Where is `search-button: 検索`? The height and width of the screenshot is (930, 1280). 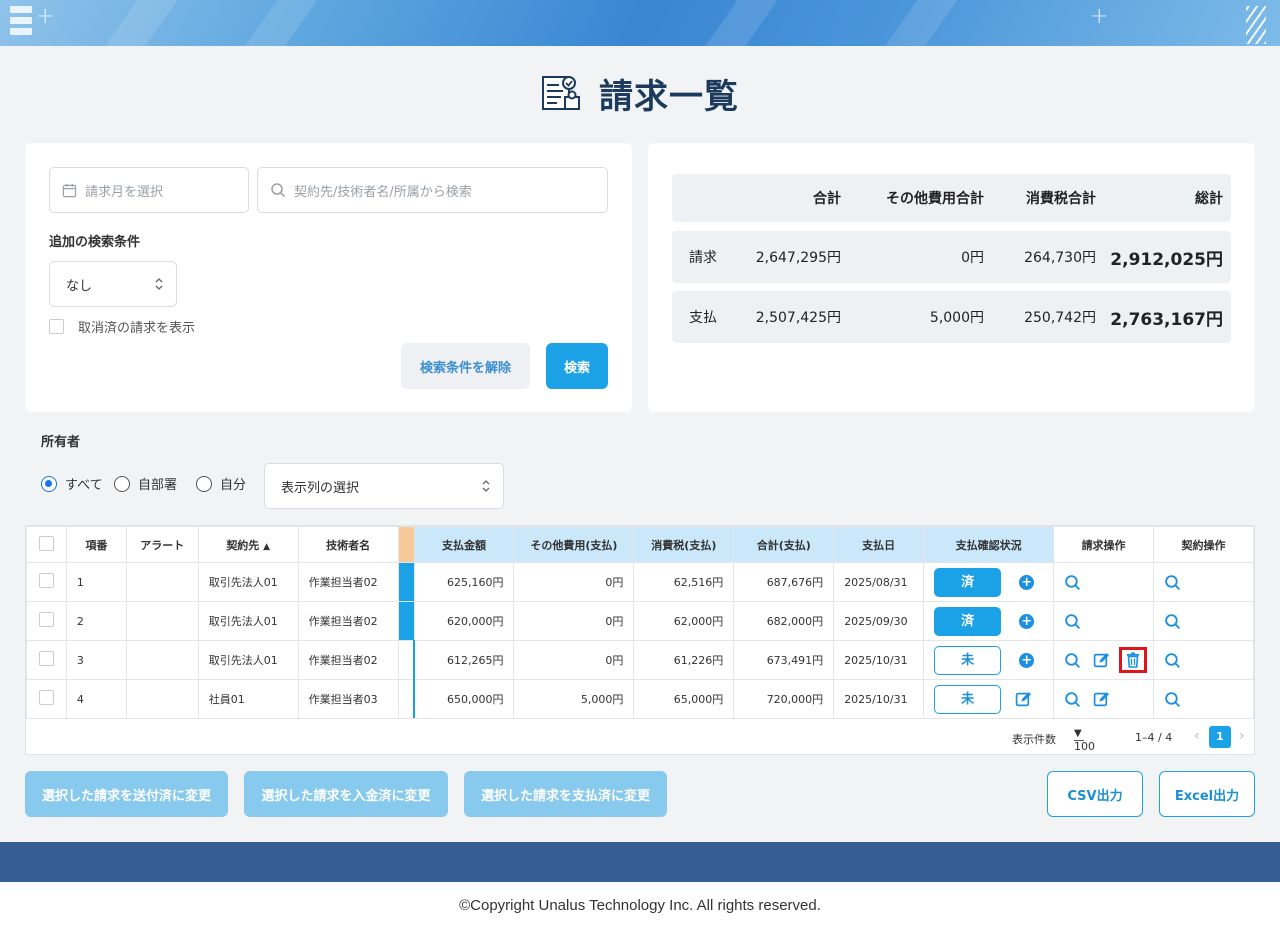 search-button: 検索 is located at coordinates (577, 366).